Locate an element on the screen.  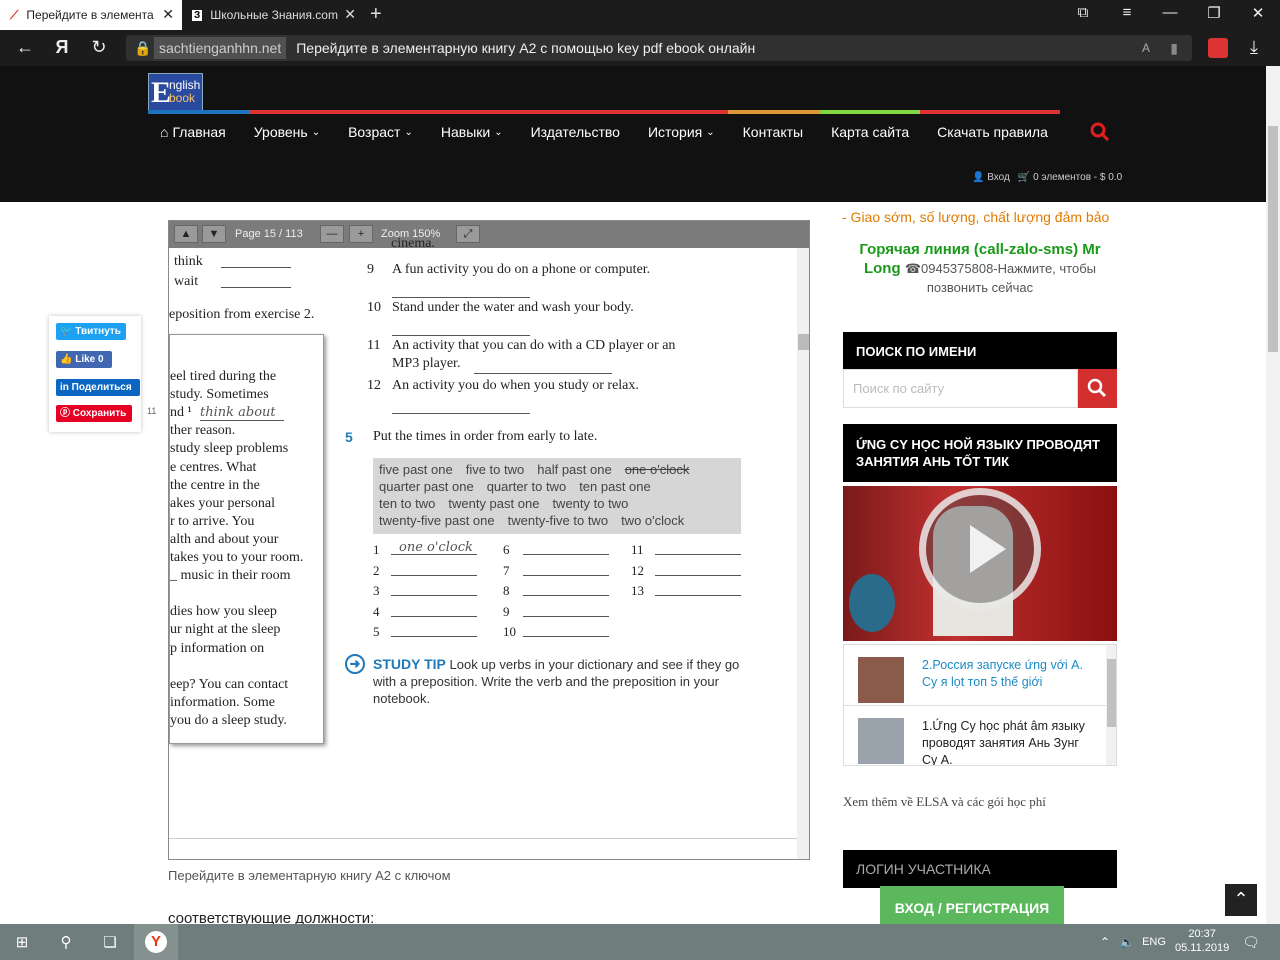
scroll-top-icon: ⌃ is located at coordinates (1241, 900).